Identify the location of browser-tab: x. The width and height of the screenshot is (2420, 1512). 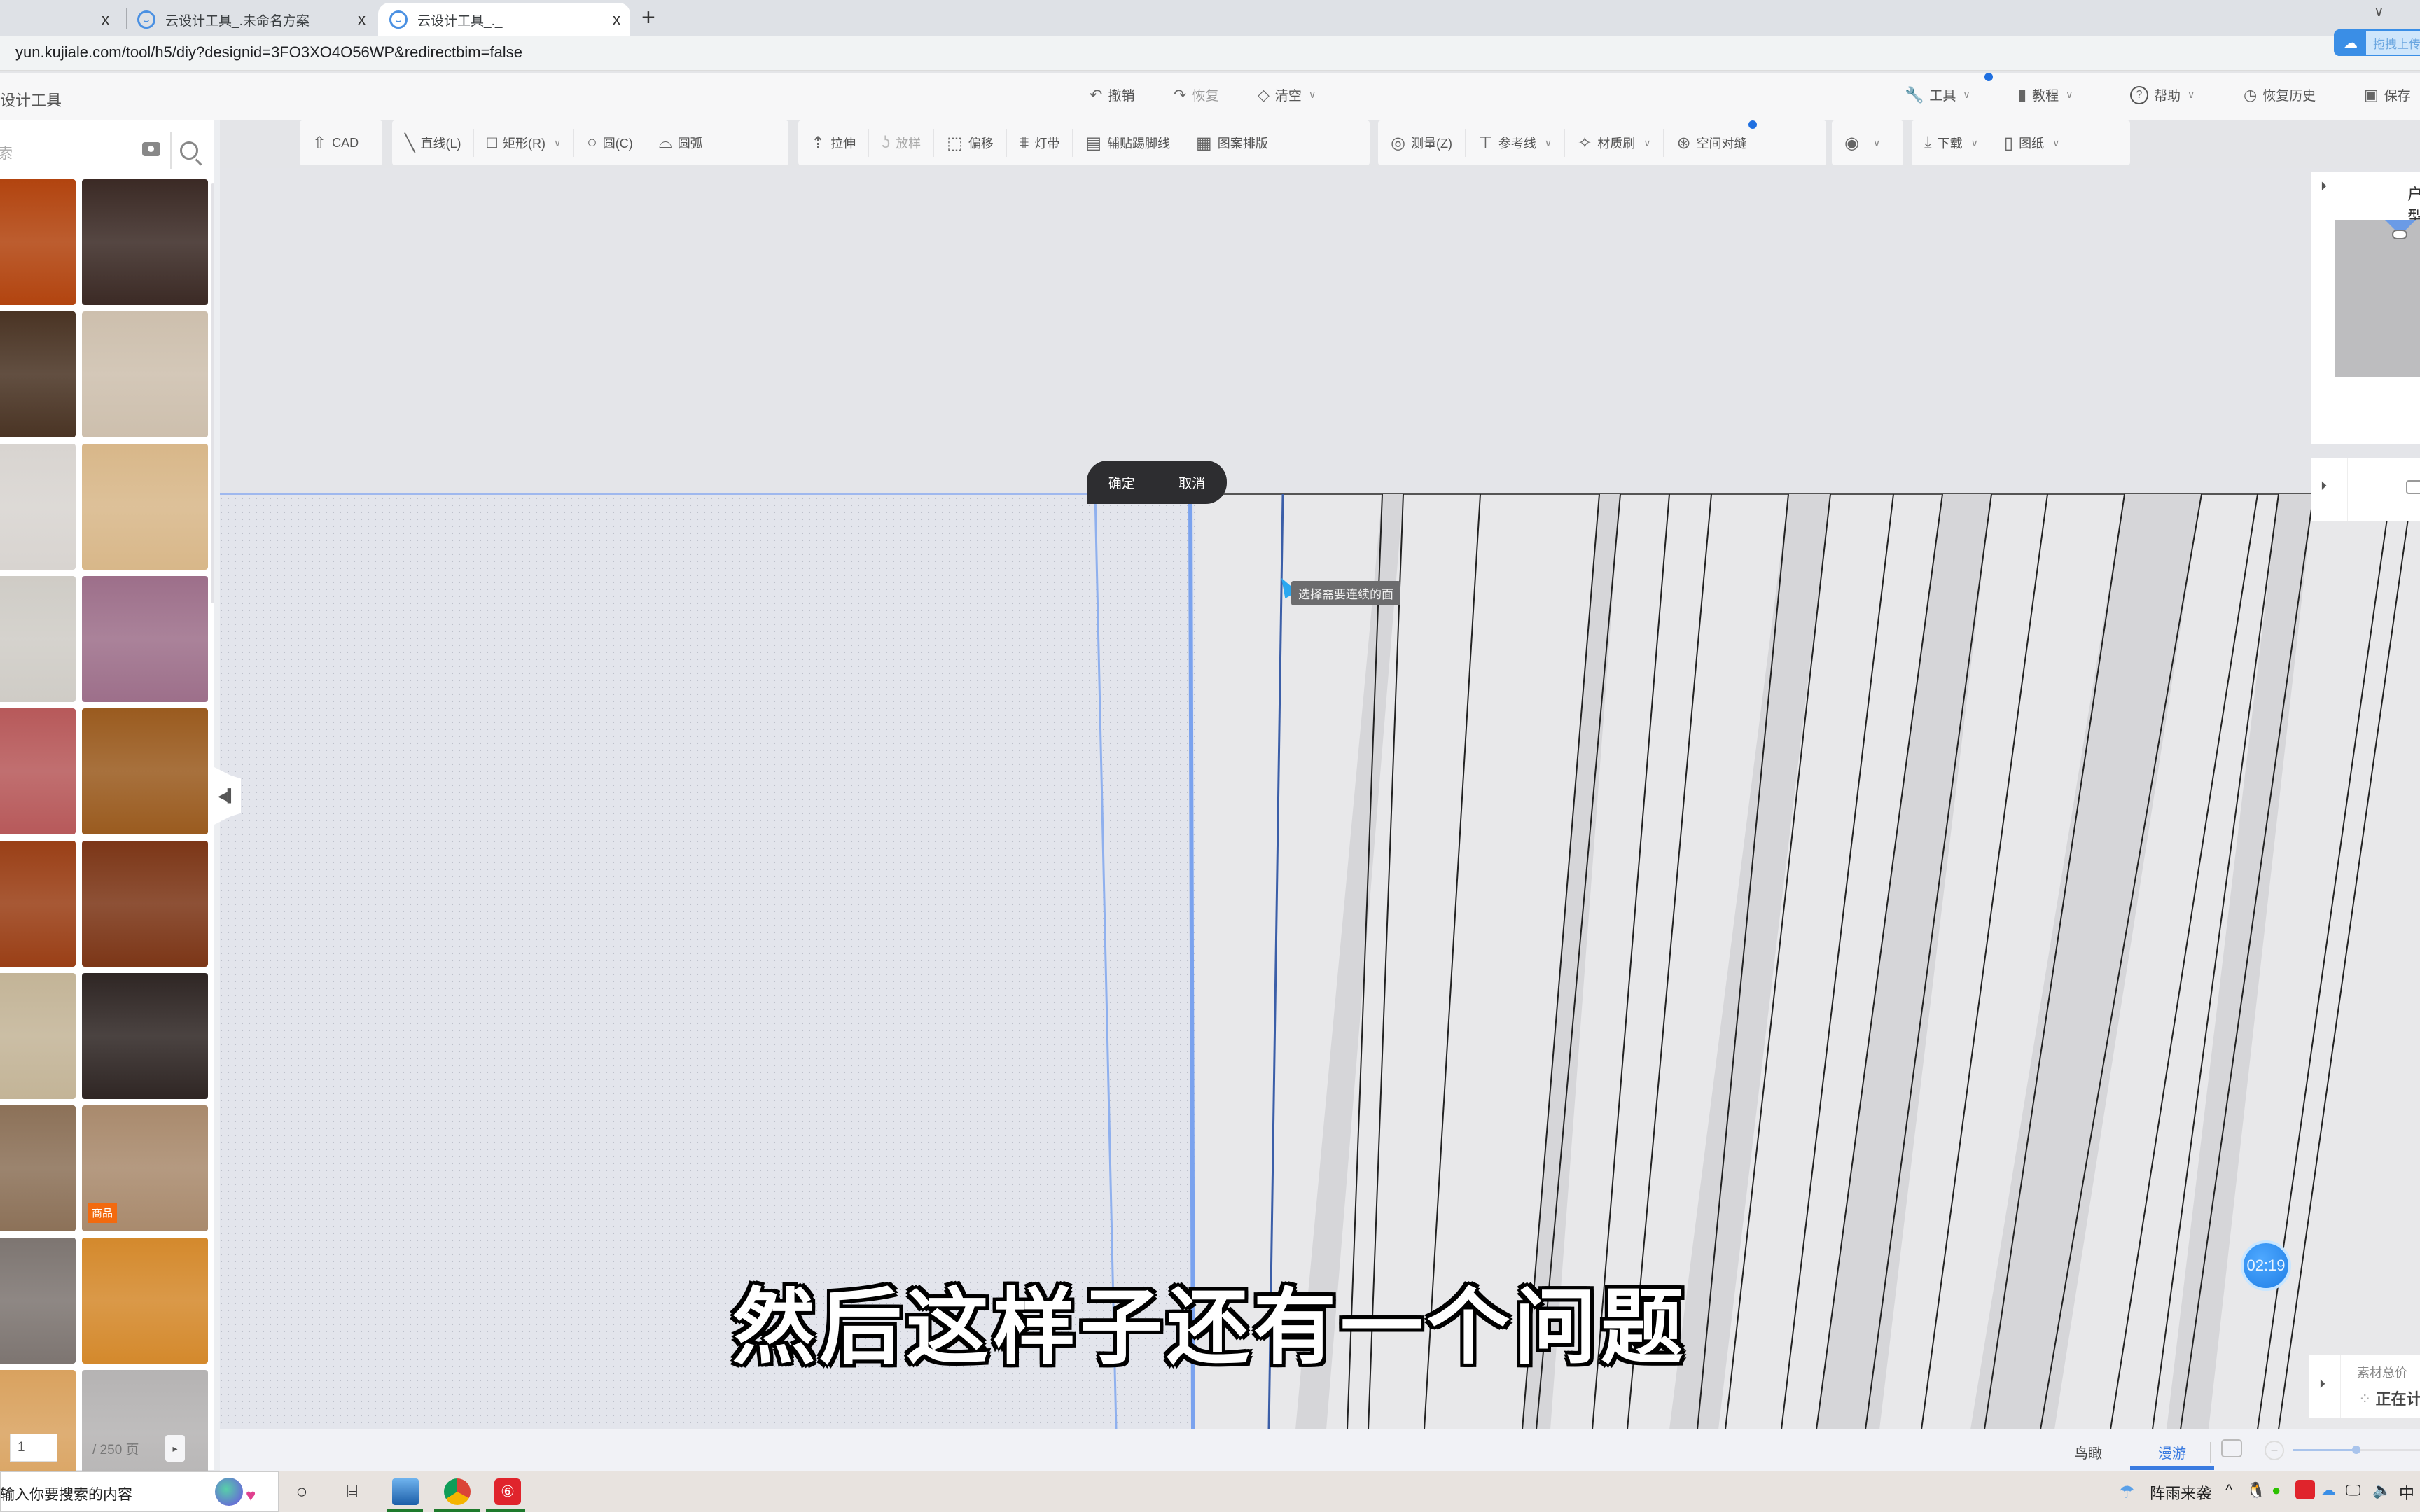
(59, 19).